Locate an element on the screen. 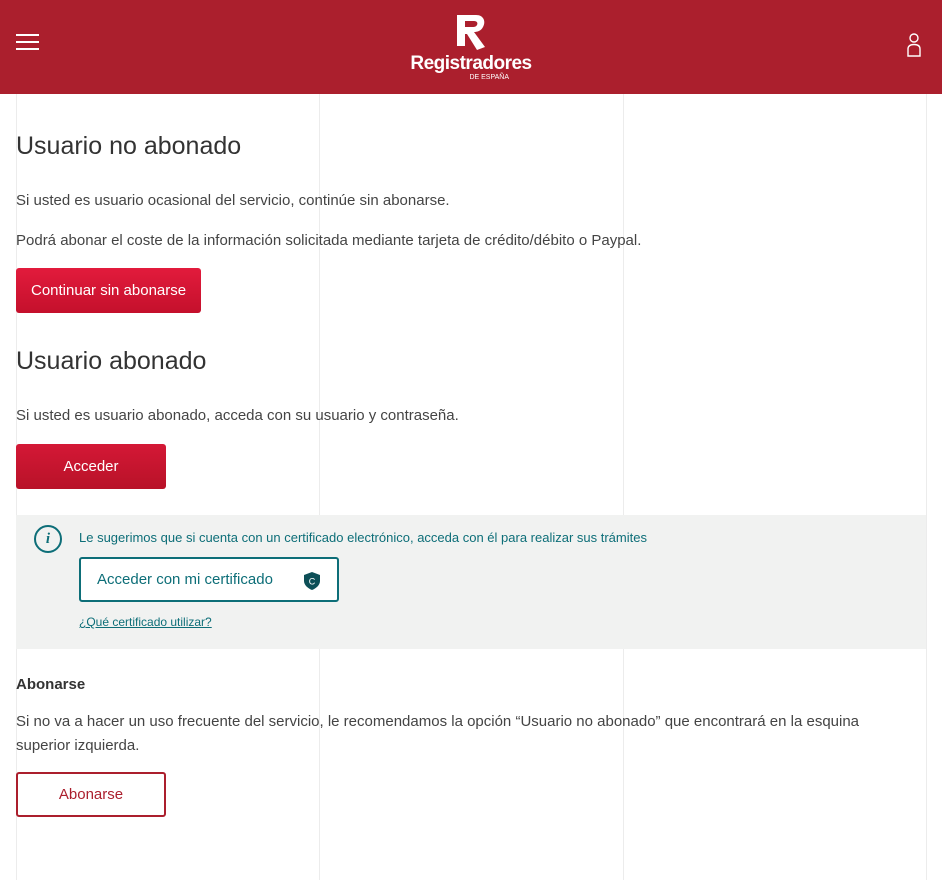 This screenshot has height=880, width=942. logo-subtext: DE ESPAÑA is located at coordinates (489, 77).